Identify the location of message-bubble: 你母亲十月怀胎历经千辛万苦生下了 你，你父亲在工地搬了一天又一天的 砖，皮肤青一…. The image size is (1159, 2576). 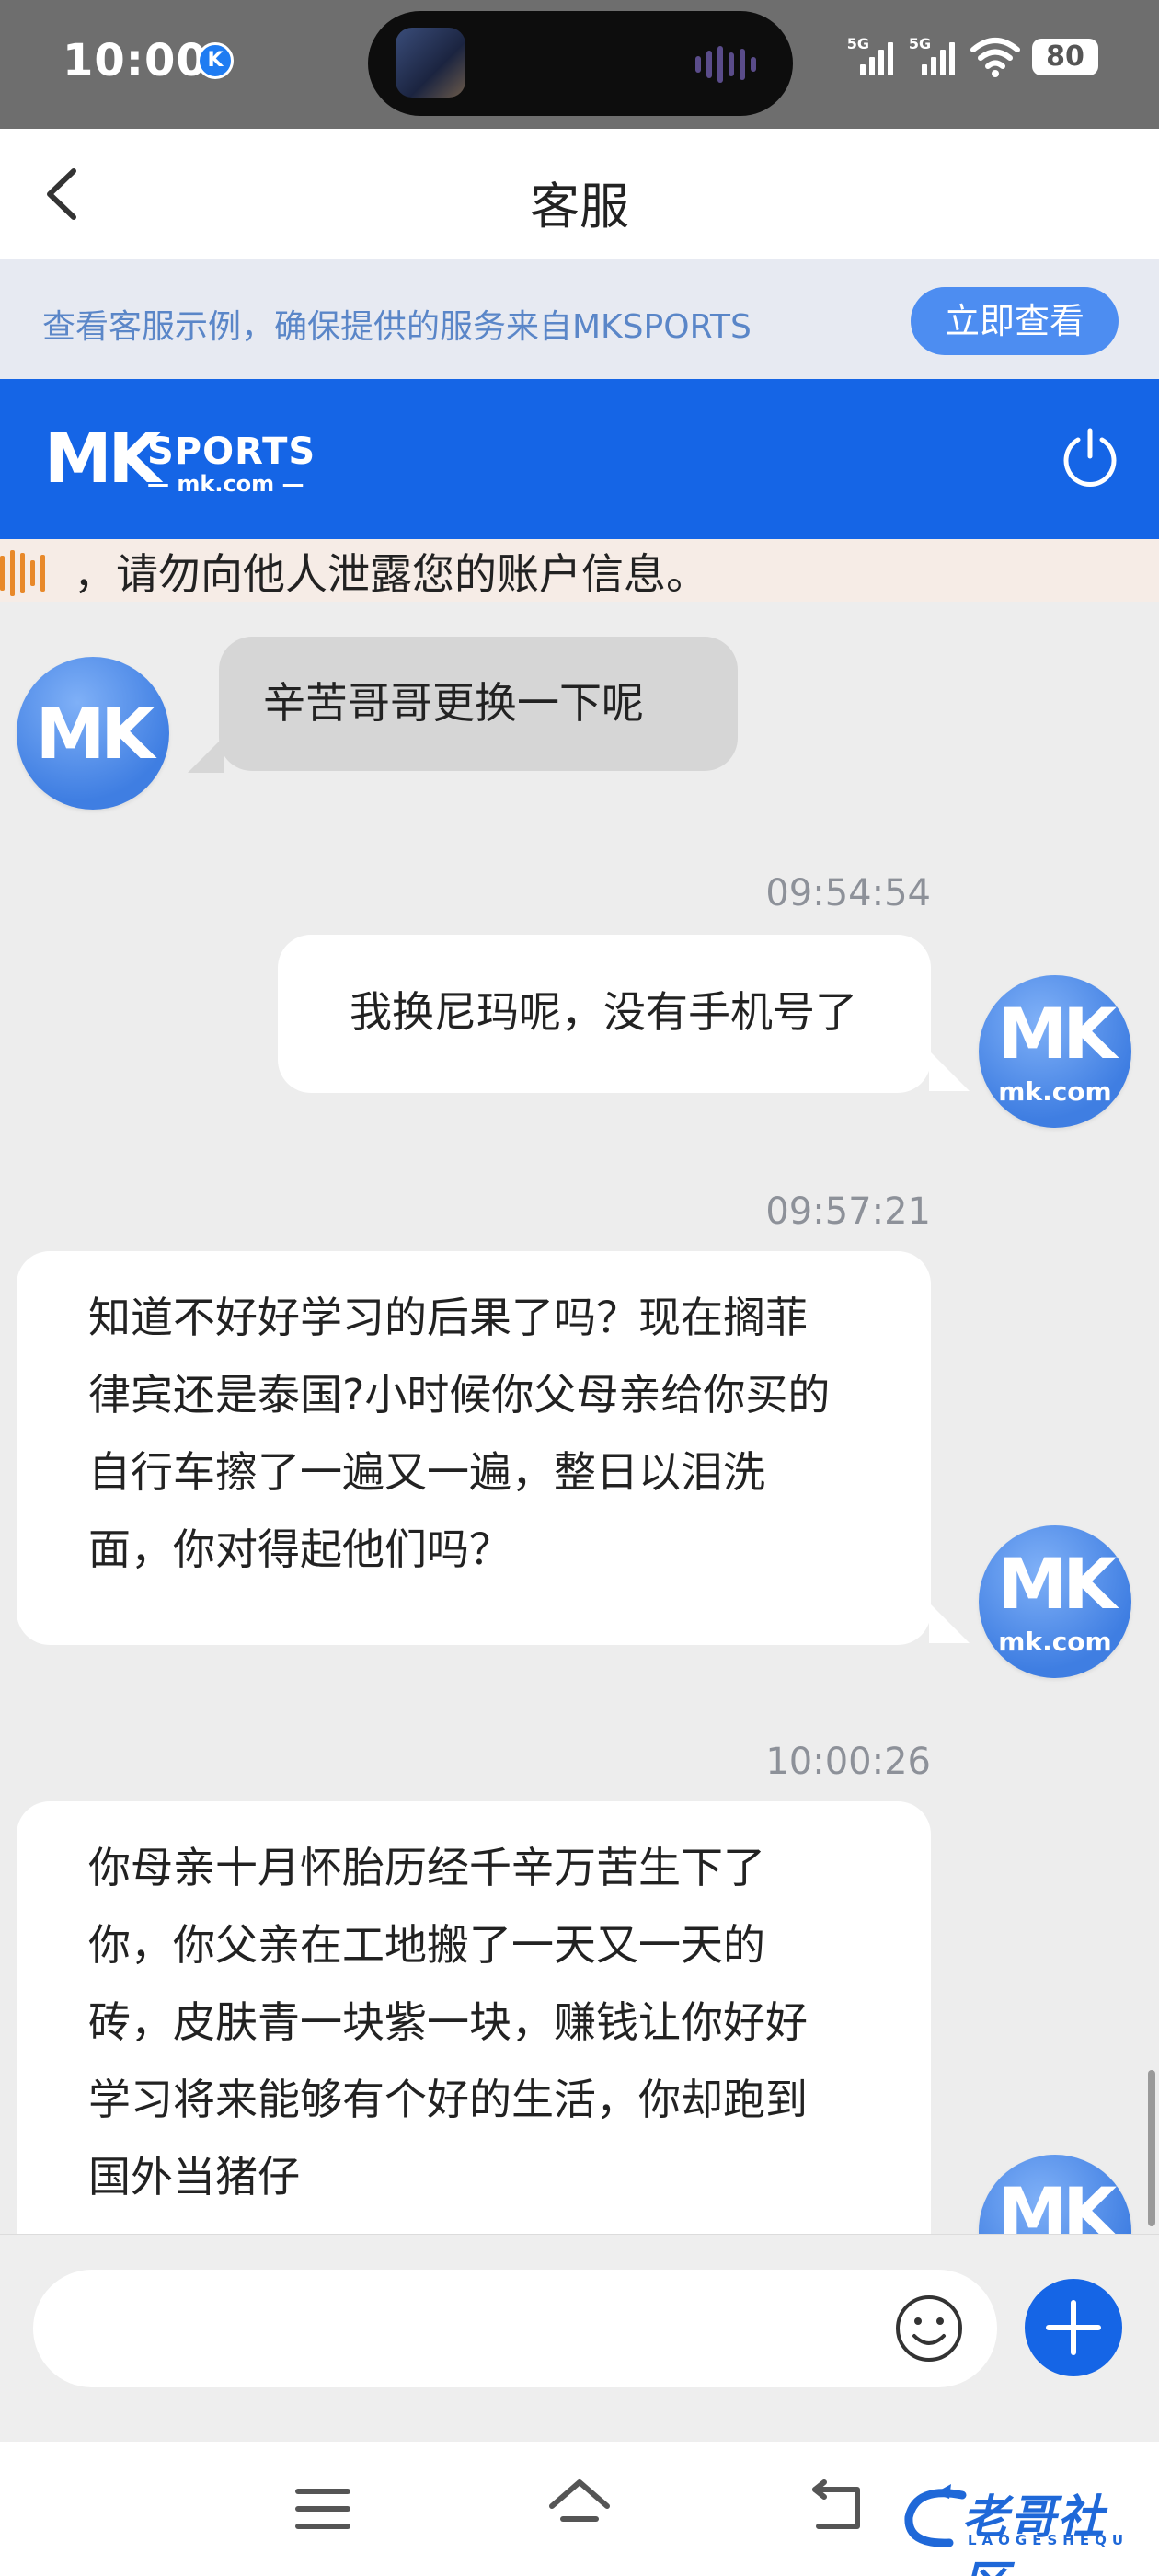
(474, 2017).